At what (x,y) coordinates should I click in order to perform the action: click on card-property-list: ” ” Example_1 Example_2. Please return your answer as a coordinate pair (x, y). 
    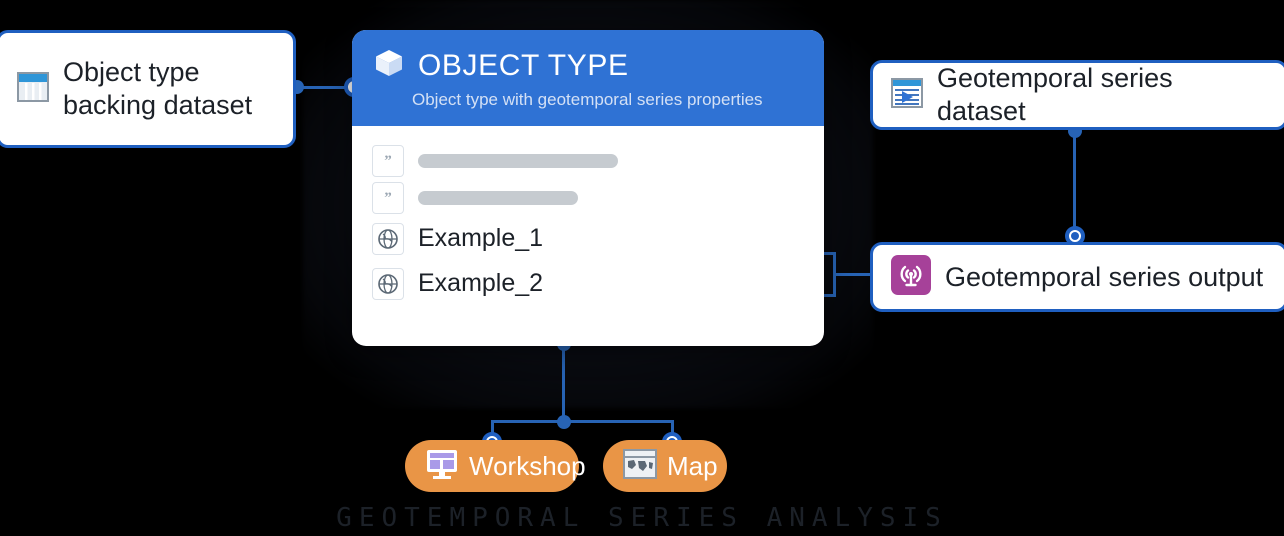
    Looking at the image, I should click on (588, 216).